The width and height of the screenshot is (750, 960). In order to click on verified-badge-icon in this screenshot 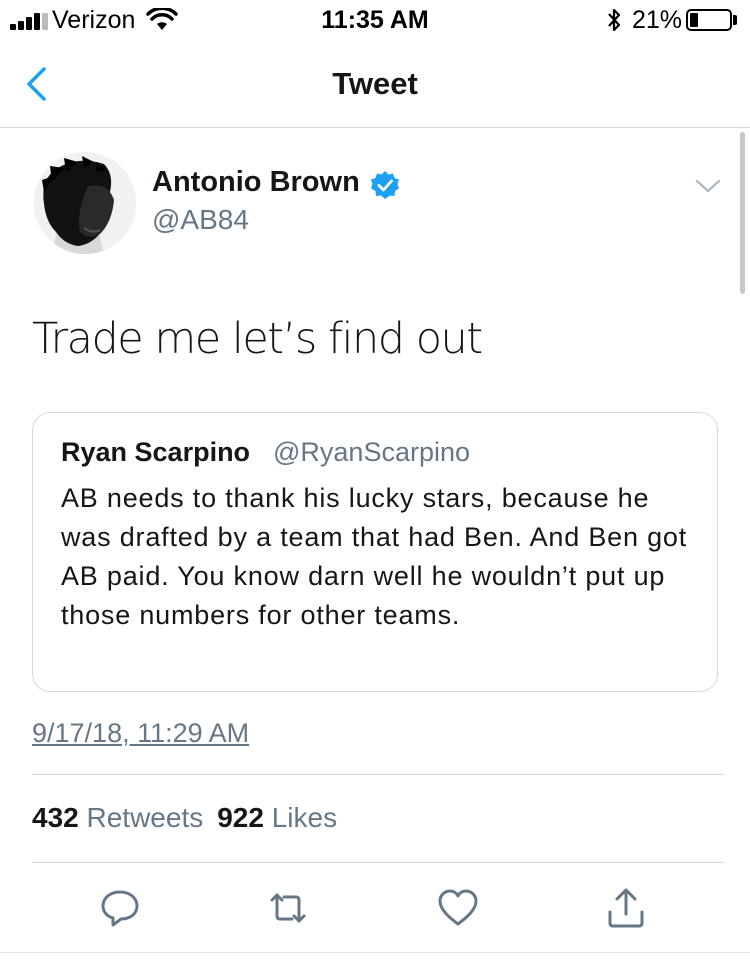, I will do `click(385, 185)`.